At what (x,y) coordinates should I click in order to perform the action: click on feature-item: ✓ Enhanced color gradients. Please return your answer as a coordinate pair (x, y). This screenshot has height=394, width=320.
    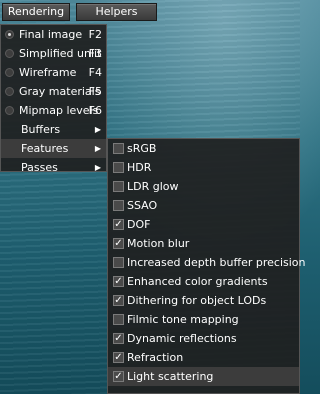
    Looking at the image, I should click on (203, 281).